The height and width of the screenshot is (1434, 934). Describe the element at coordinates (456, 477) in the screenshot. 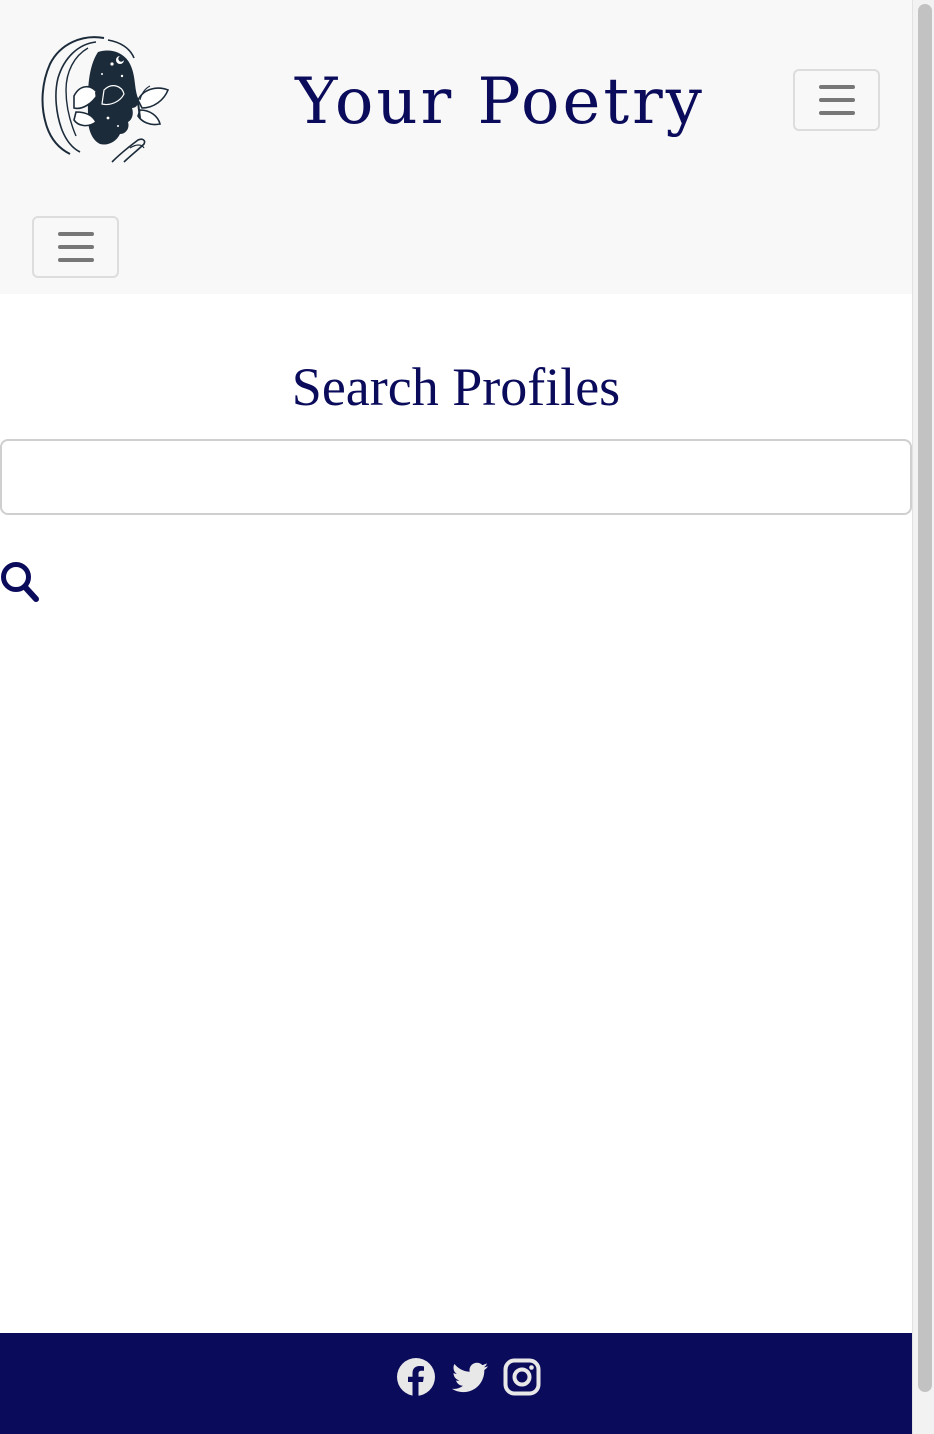

I see `search-input` at that location.